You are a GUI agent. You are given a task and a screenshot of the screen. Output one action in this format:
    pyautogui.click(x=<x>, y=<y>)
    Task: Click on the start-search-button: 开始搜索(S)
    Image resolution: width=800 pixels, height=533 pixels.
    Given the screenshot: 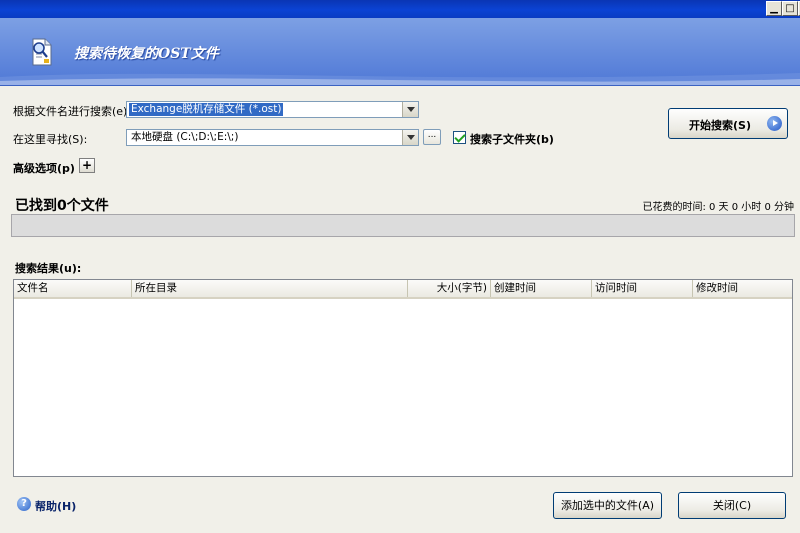 What is the action you would take?
    pyautogui.click(x=728, y=123)
    